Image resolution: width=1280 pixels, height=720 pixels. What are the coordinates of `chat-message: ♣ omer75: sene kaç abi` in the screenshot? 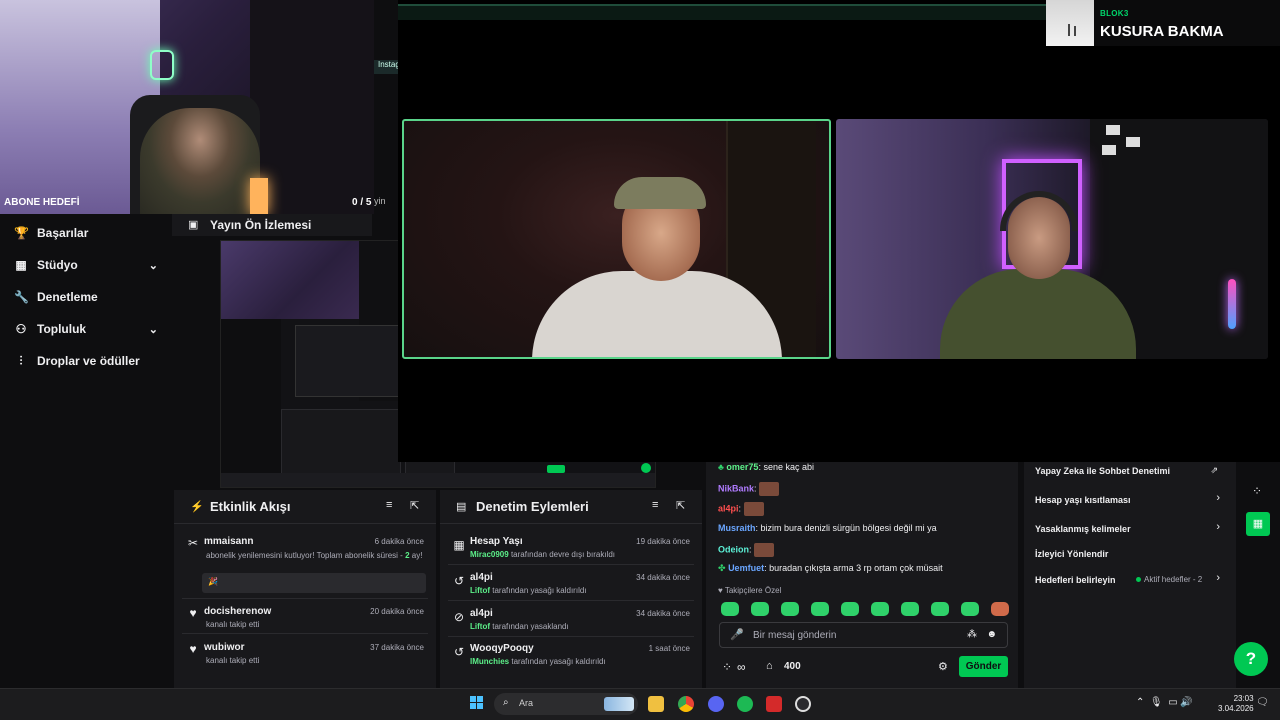 It's located at (766, 467).